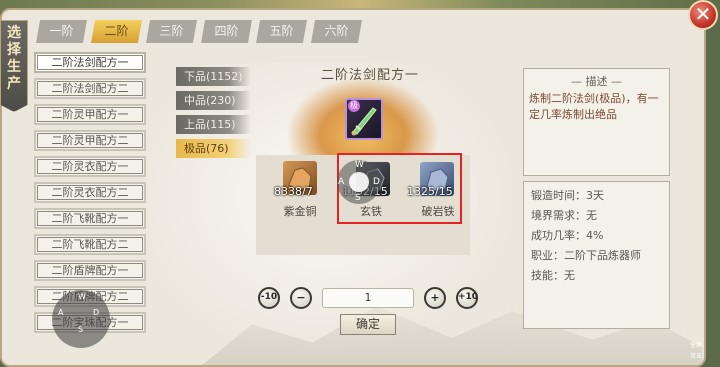 The image size is (720, 367). I want to click on success-rate: 成功几率：4%, so click(567, 235).